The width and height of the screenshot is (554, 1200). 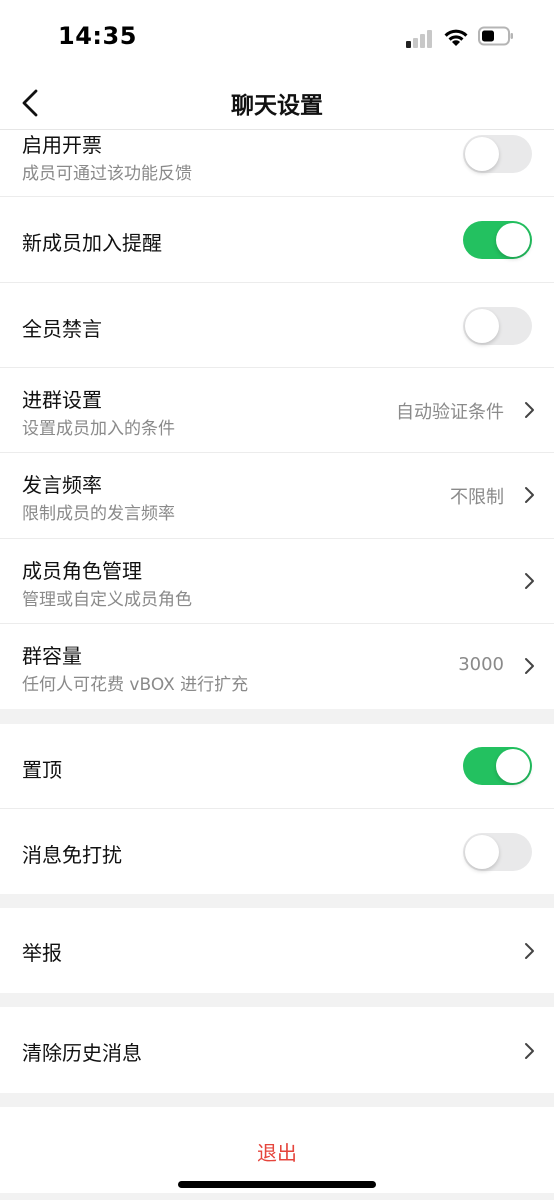 I want to click on row-value: 不限制, so click(x=477, y=497).